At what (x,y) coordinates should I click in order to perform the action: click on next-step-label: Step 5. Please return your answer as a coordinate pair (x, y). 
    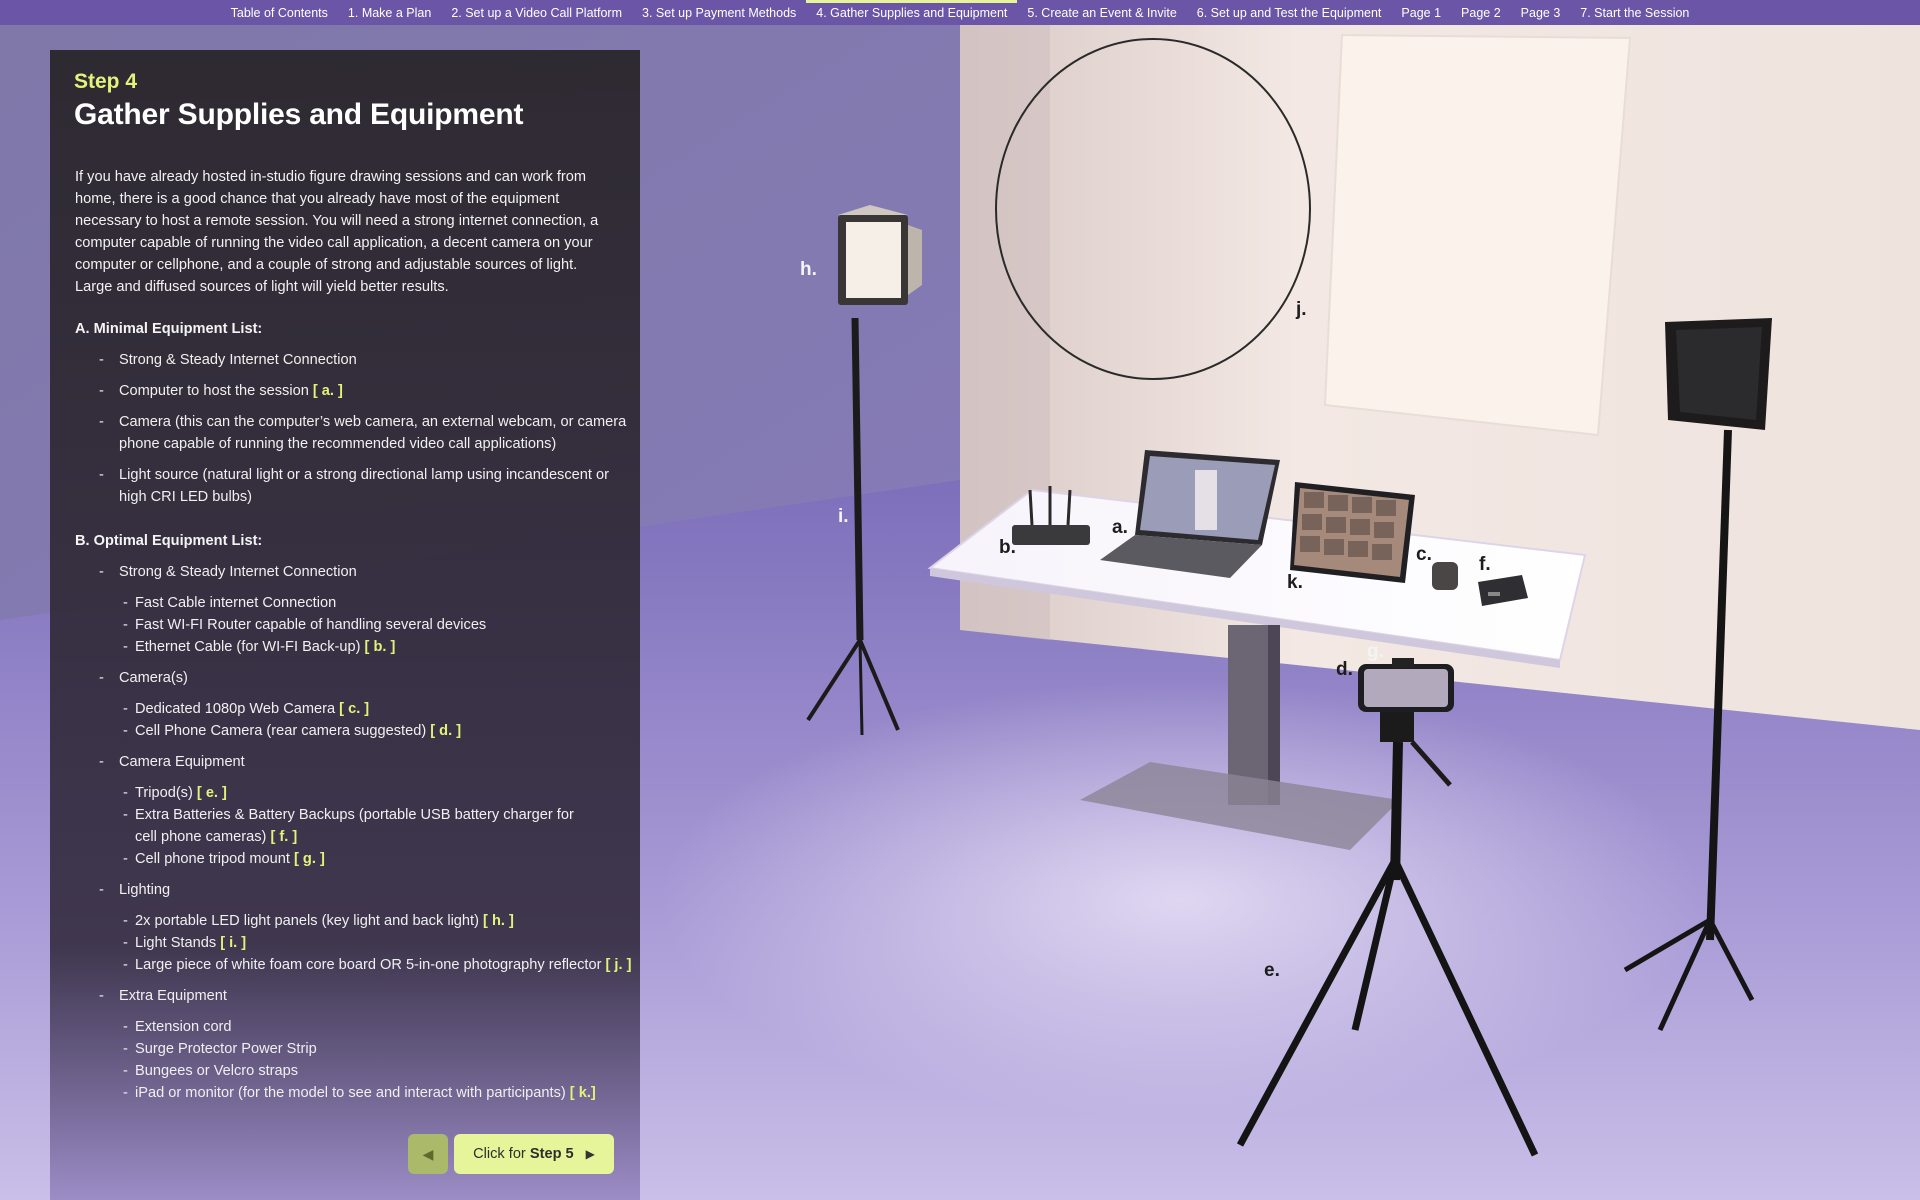
    Looking at the image, I should click on (551, 1154).